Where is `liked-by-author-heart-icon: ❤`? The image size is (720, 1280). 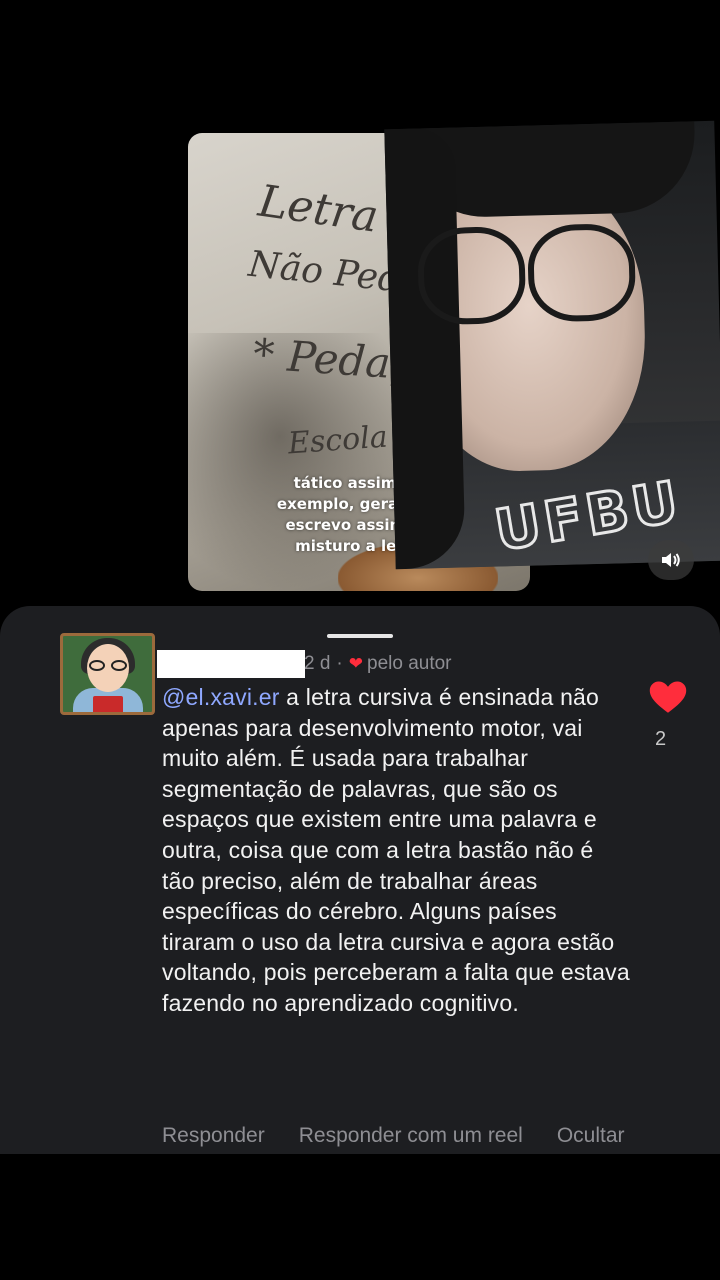 liked-by-author-heart-icon: ❤ is located at coordinates (355, 663).